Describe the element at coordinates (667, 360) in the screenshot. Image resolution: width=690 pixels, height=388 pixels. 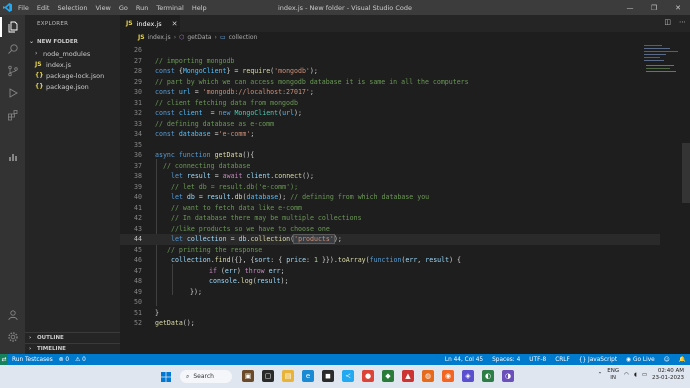
I see `feedback-icon: ☺` at that location.